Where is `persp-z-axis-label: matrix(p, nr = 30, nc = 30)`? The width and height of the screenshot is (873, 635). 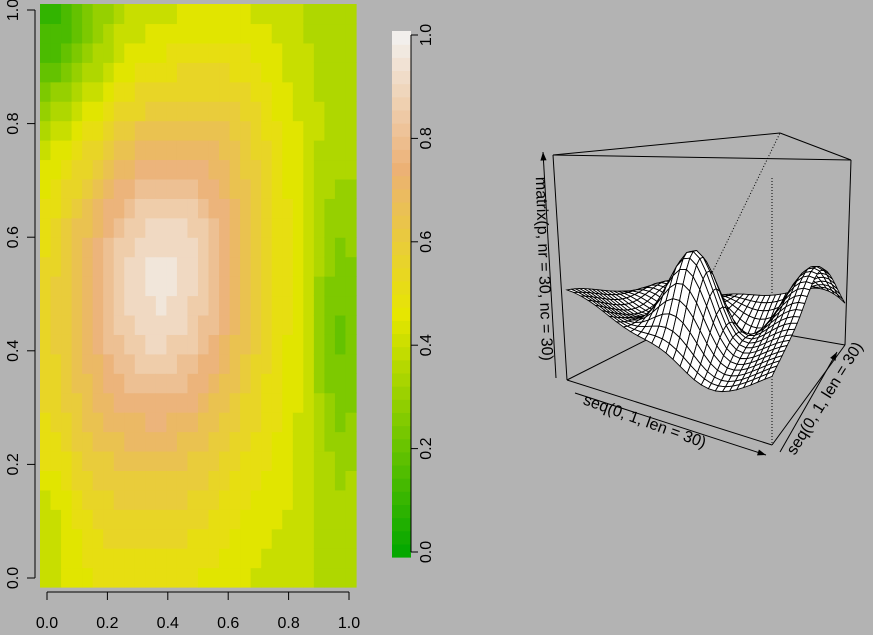
persp-z-axis-label: matrix(p, nr = 30, nc = 30) is located at coordinates (543, 269).